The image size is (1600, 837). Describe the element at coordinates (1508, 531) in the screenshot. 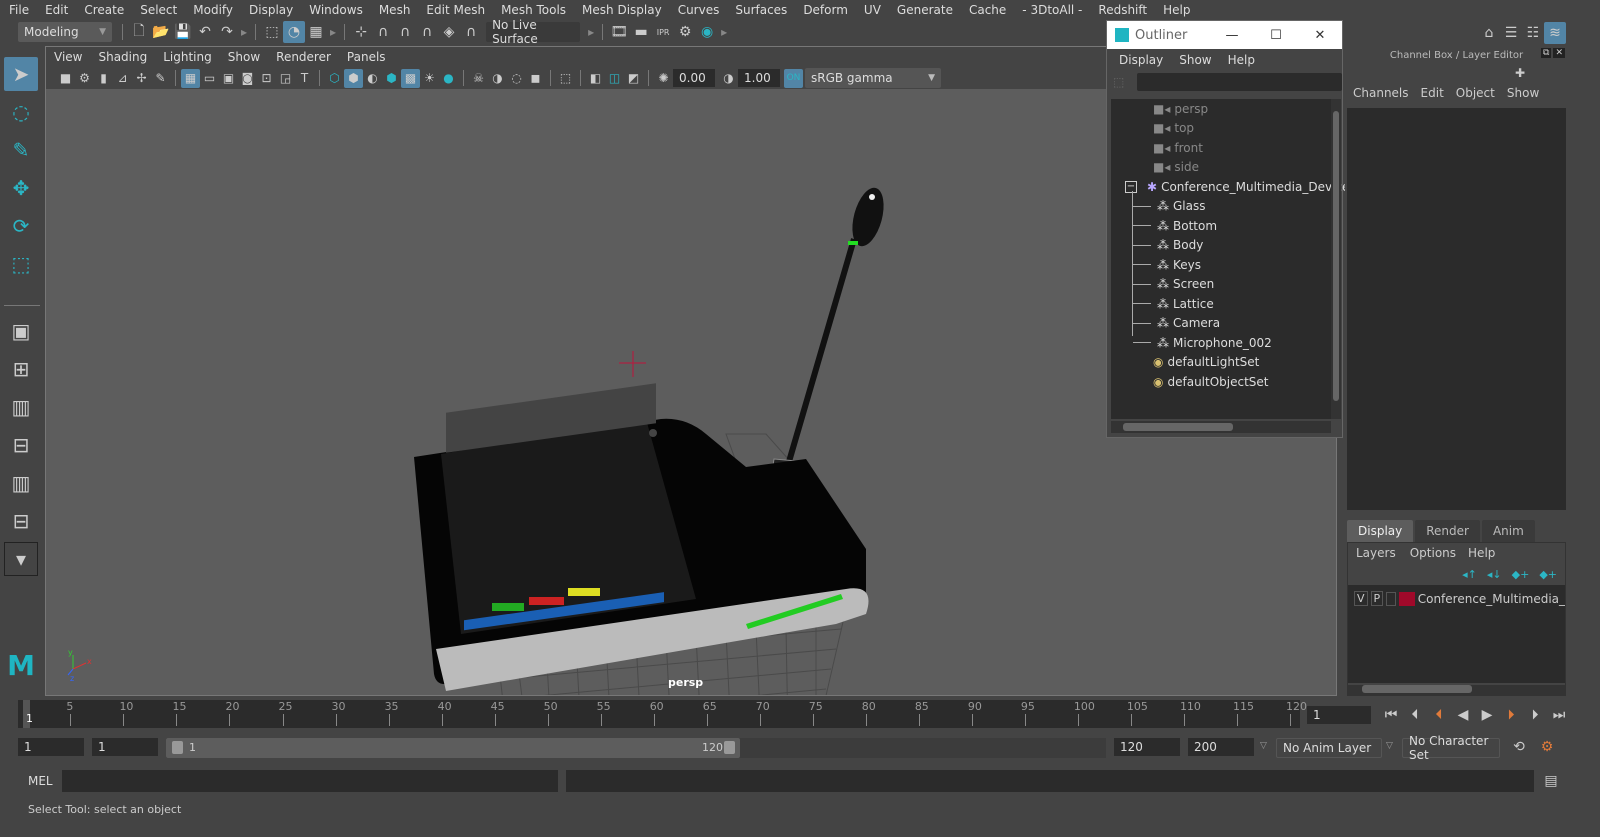

I see `tab-anim: Anim` at that location.